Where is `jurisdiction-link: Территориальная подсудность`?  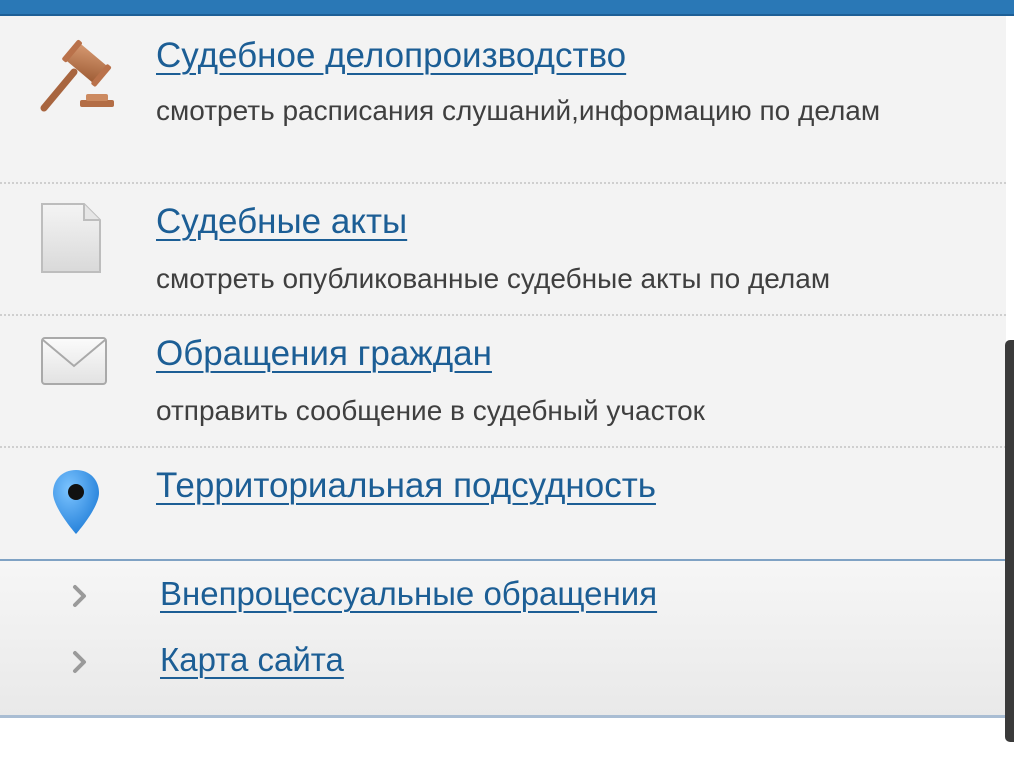
jurisdiction-link: Территориальная подсудность is located at coordinates (406, 486).